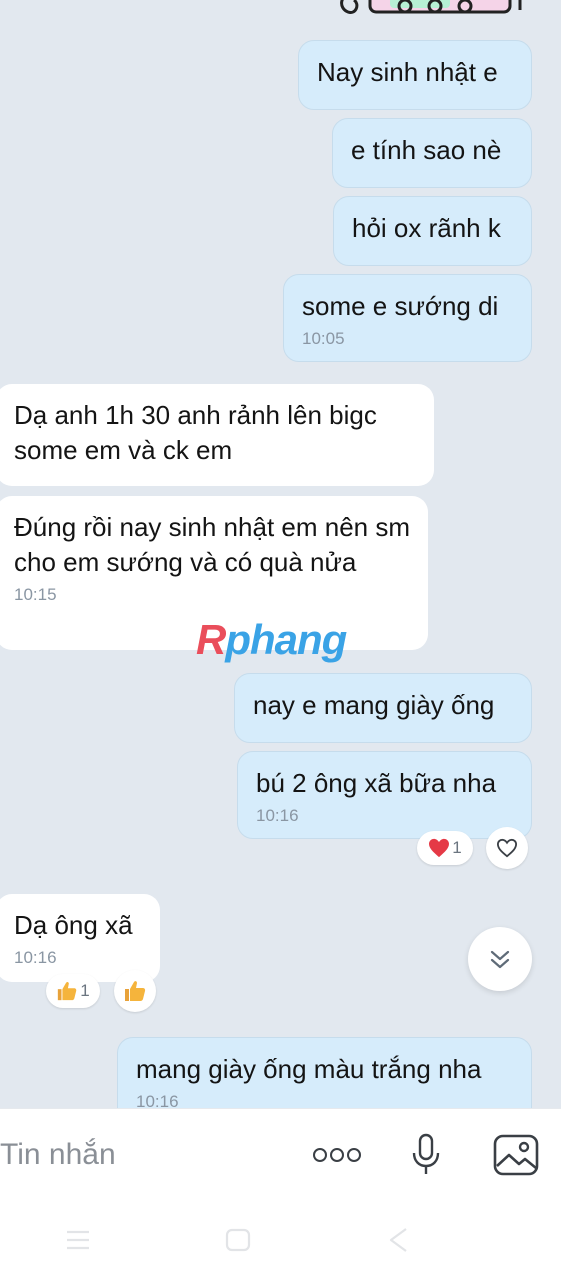 This screenshot has width=561, height=1280. I want to click on message-text: nay e mang giày ống, so click(374, 705).